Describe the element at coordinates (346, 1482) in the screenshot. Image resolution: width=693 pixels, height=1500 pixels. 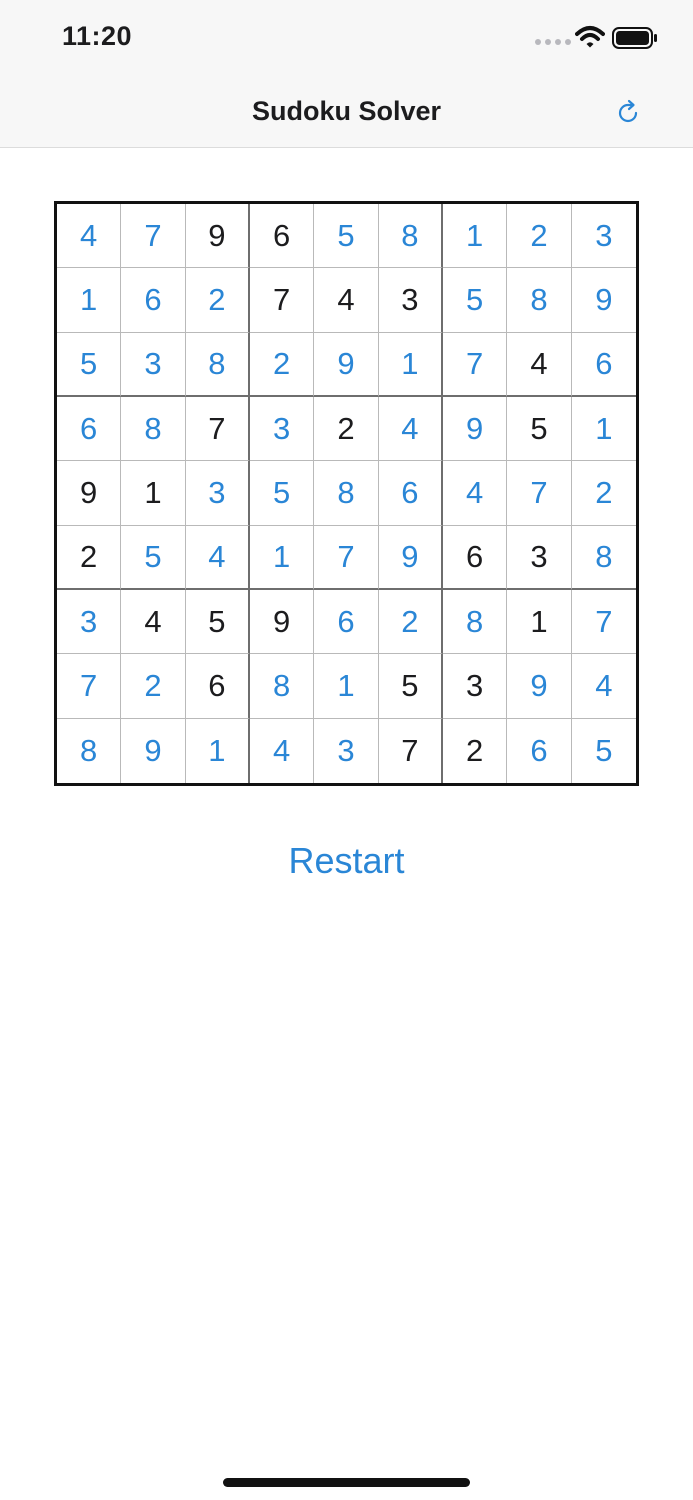
I see `home-indicator` at that location.